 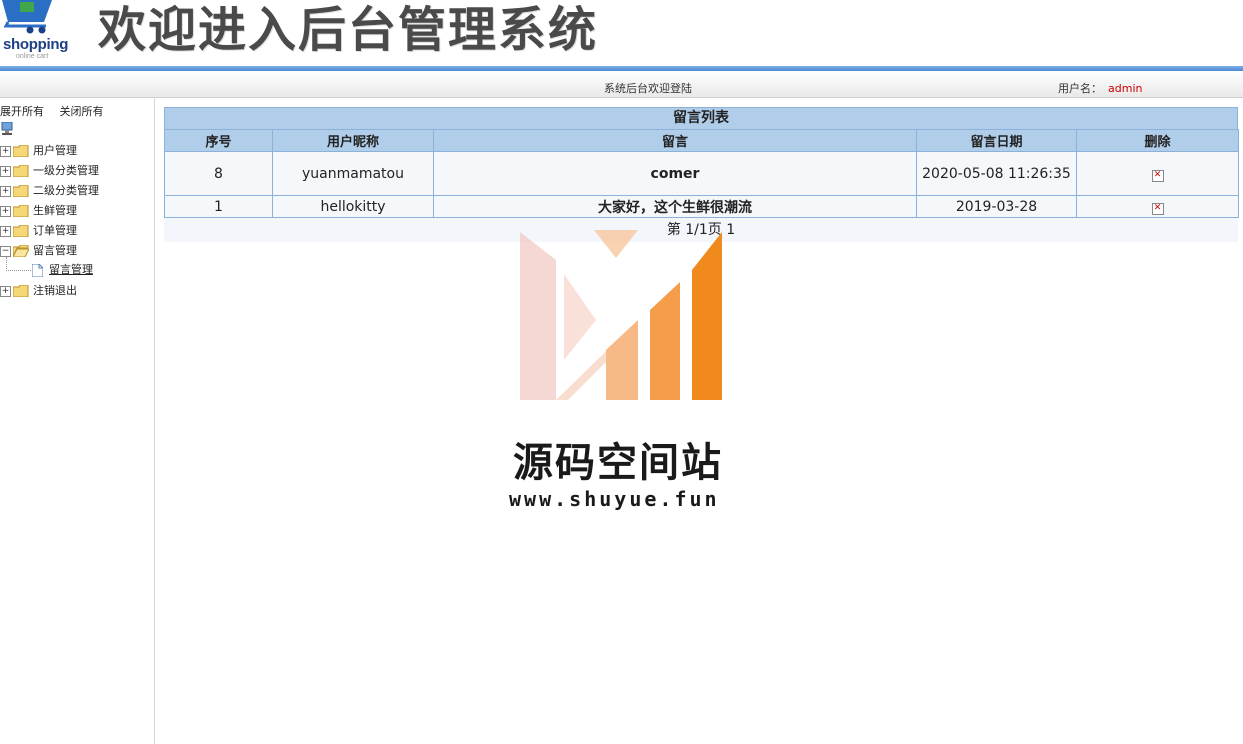 I want to click on row-nickname: hellokitty, so click(x=353, y=206).